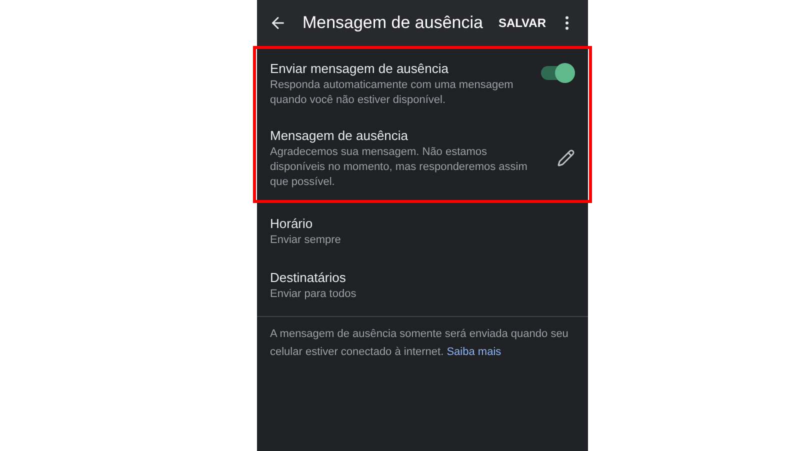  I want to click on item-subtitle: Enviar sempre, so click(306, 240).